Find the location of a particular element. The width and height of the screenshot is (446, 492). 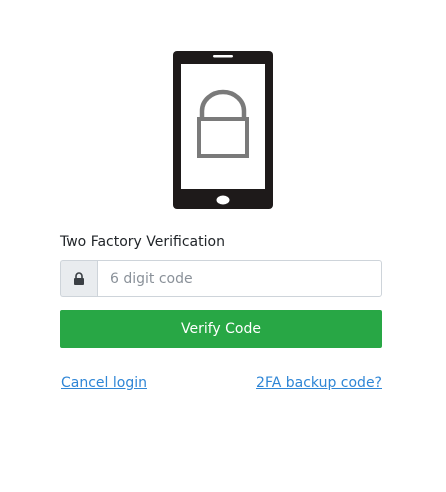

phone-lock-icon is located at coordinates (223, 130).